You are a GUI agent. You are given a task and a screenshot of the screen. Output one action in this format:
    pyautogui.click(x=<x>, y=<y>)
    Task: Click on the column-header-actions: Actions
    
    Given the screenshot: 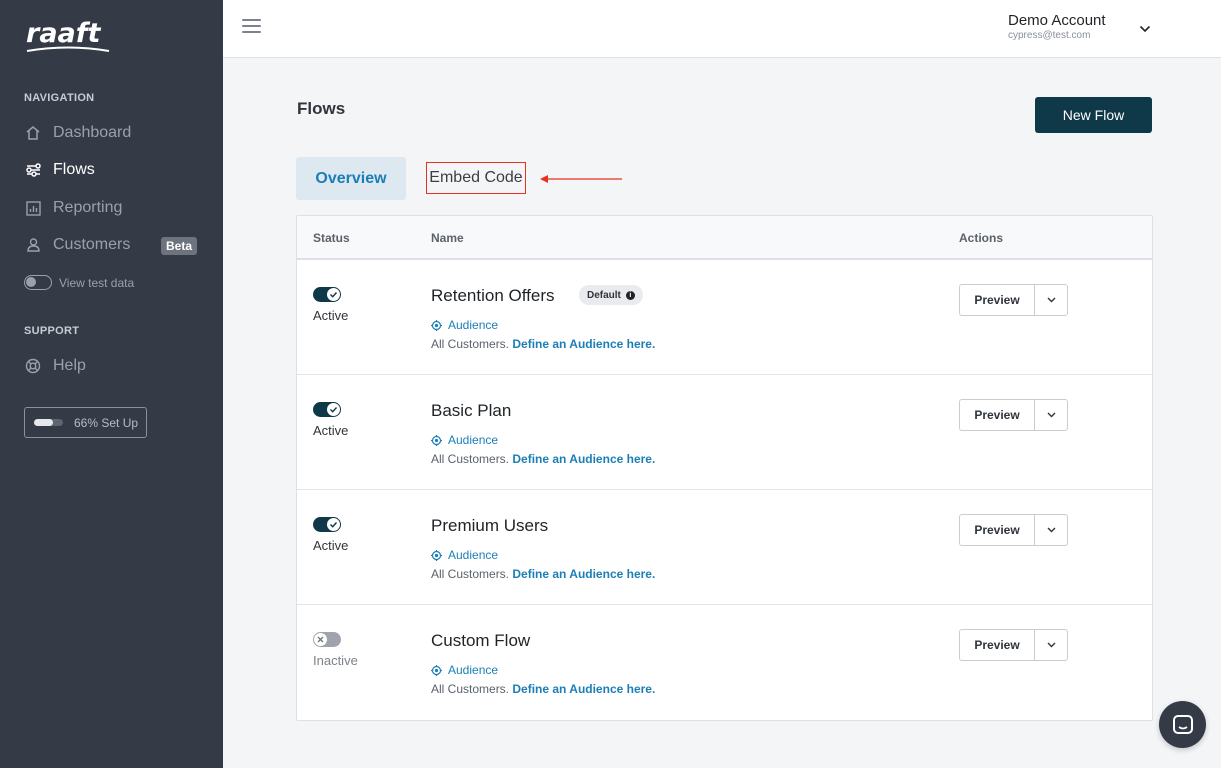 What is the action you would take?
    pyautogui.click(x=981, y=238)
    